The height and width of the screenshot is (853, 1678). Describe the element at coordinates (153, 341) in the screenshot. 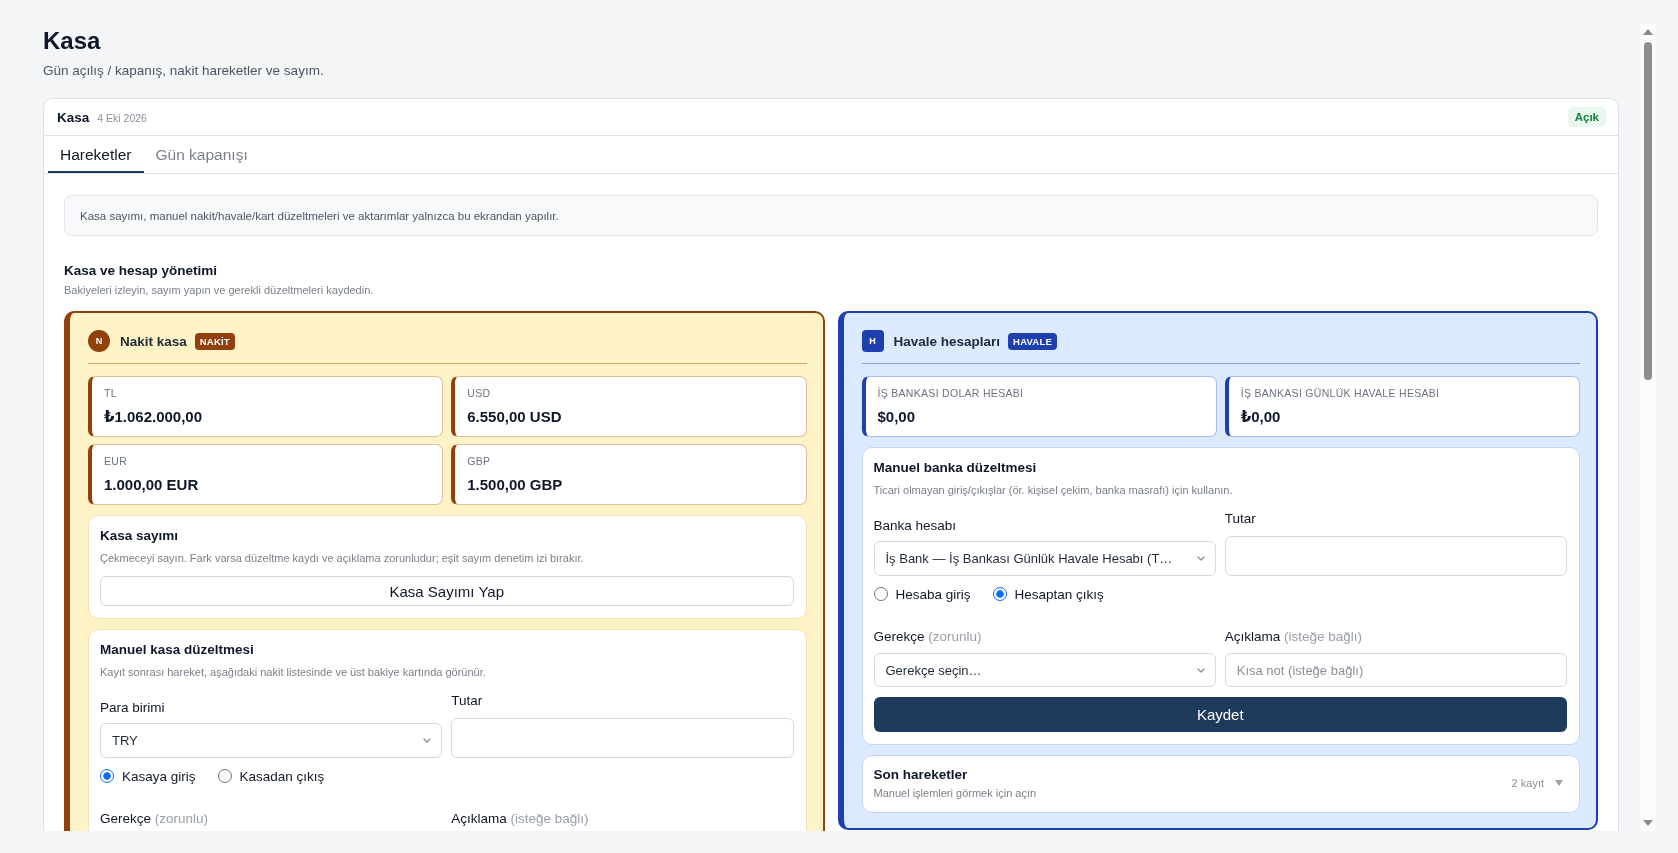

I see `panel-title: Nakit kasa` at that location.